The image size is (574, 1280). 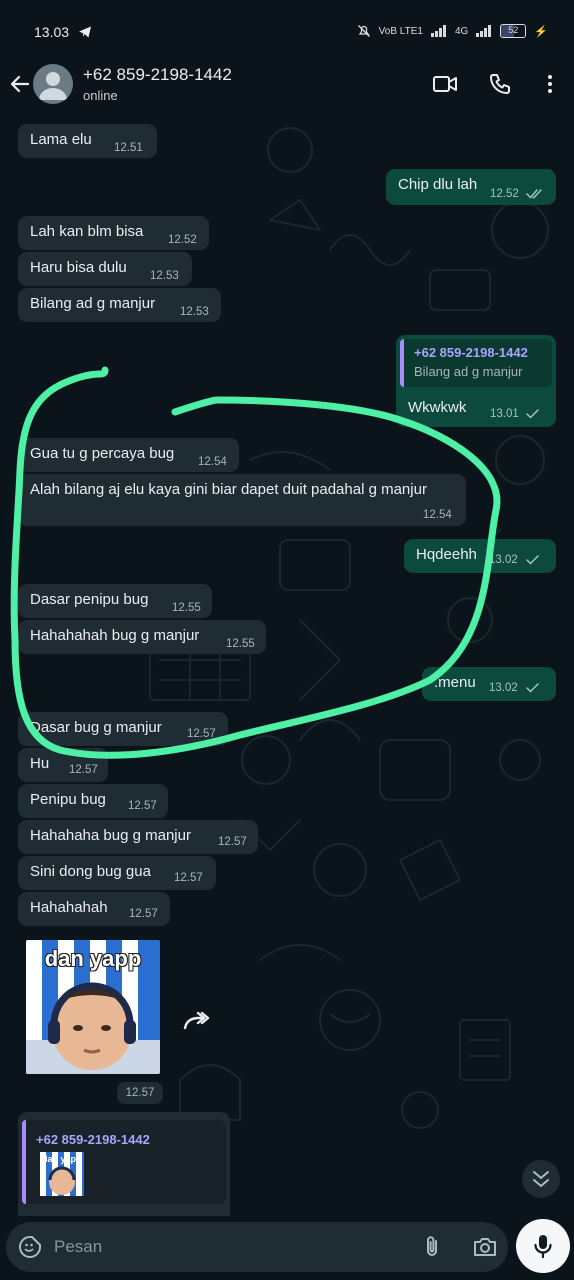 I want to click on contact-status: online, so click(x=100, y=95).